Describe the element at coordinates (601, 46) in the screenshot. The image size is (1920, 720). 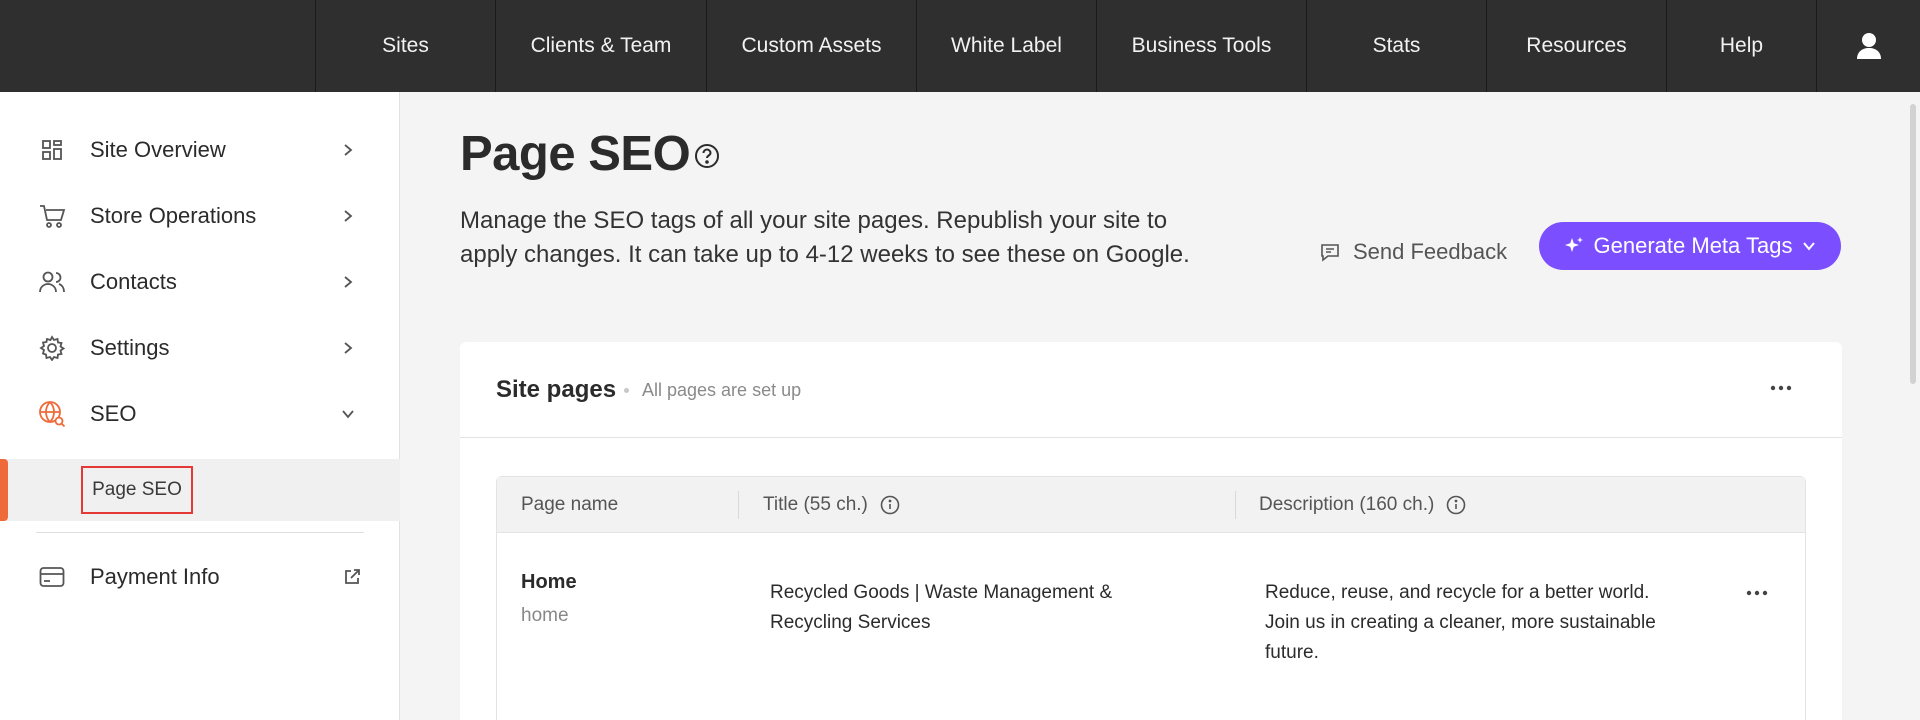
I see `nav-clients-team: Clients & Team` at that location.